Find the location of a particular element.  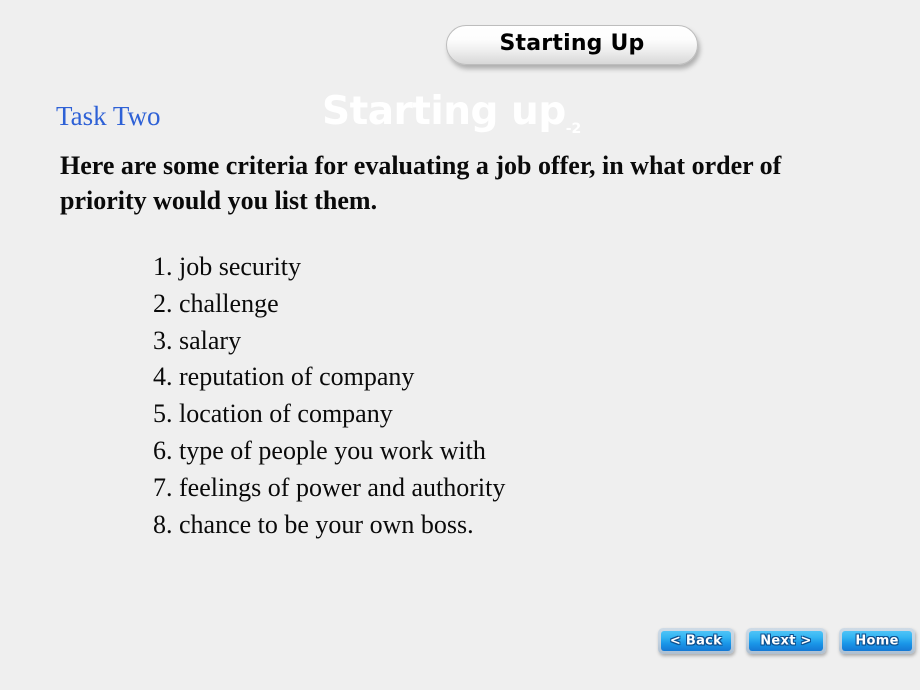

back-button-label: < Back is located at coordinates (696, 640).